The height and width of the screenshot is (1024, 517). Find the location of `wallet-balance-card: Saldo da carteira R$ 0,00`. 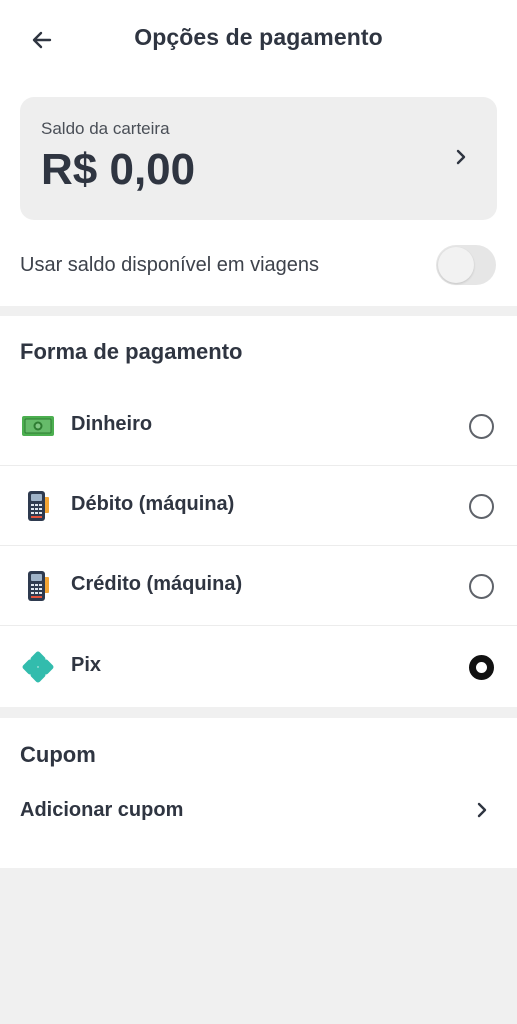

wallet-balance-card: Saldo da carteira R$ 0,00 is located at coordinates (258, 158).